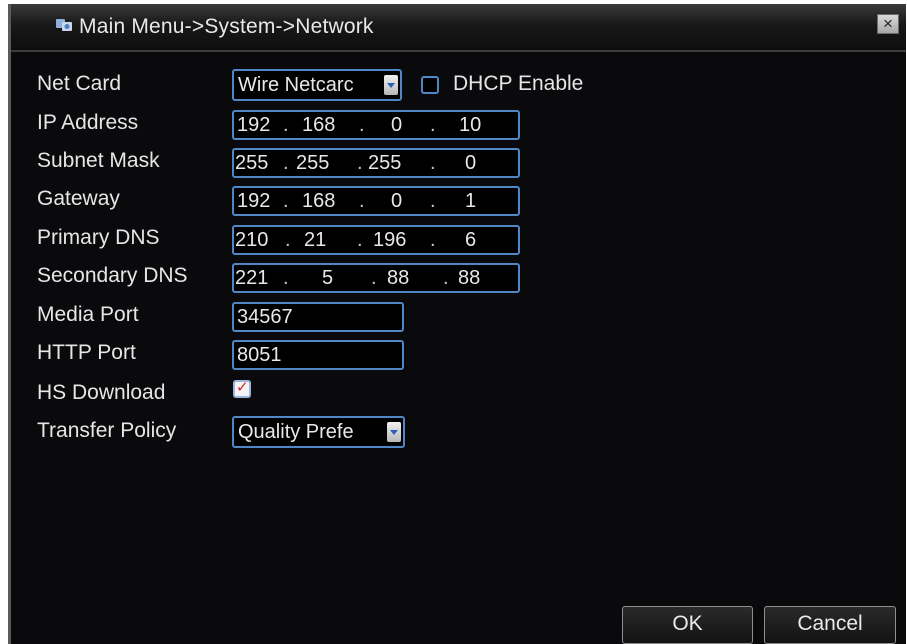 The width and height of the screenshot is (907, 644). Describe the element at coordinates (518, 83) in the screenshot. I see `dhcp-enable-label: DHCP Enable` at that location.